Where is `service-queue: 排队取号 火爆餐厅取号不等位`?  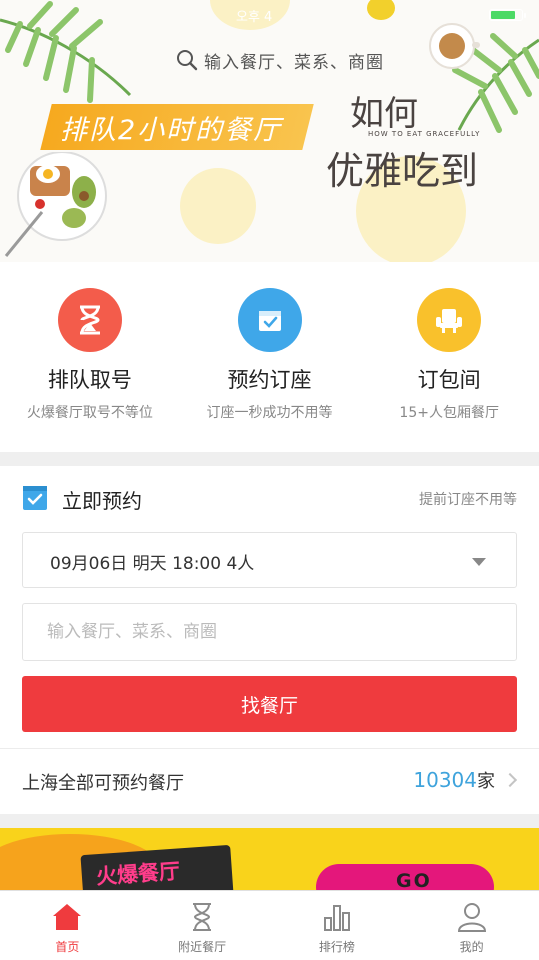
service-queue: 排队取号 火爆餐厅取号不等位 is located at coordinates (90, 357).